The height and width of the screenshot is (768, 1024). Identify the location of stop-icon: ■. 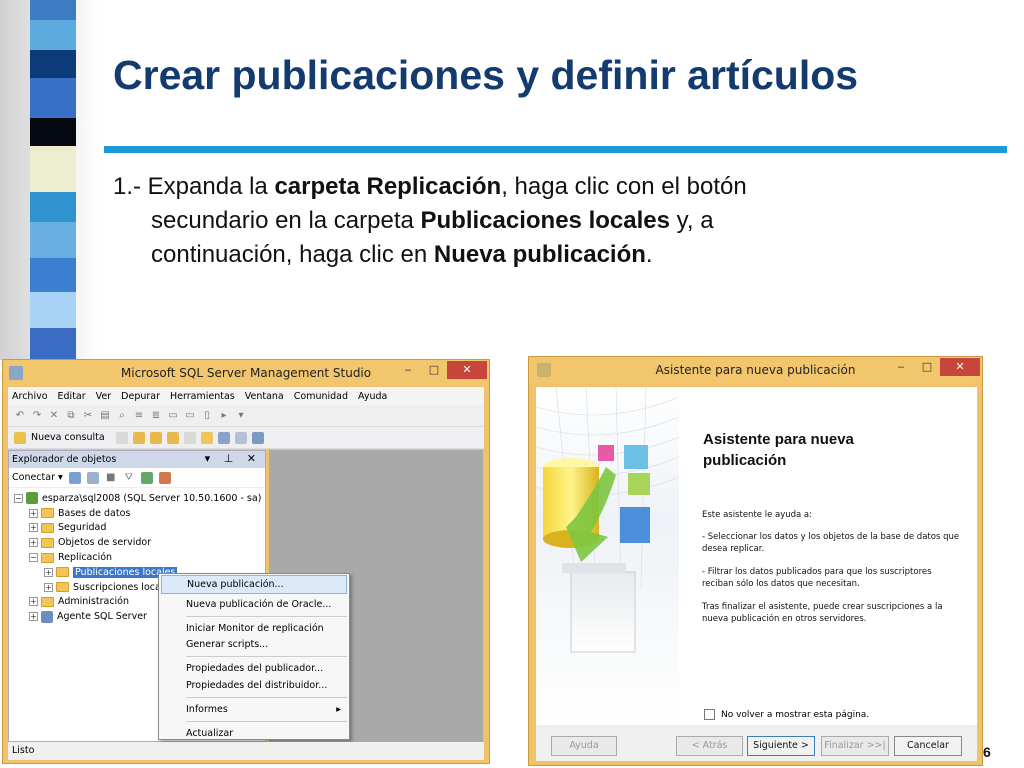
(111, 478).